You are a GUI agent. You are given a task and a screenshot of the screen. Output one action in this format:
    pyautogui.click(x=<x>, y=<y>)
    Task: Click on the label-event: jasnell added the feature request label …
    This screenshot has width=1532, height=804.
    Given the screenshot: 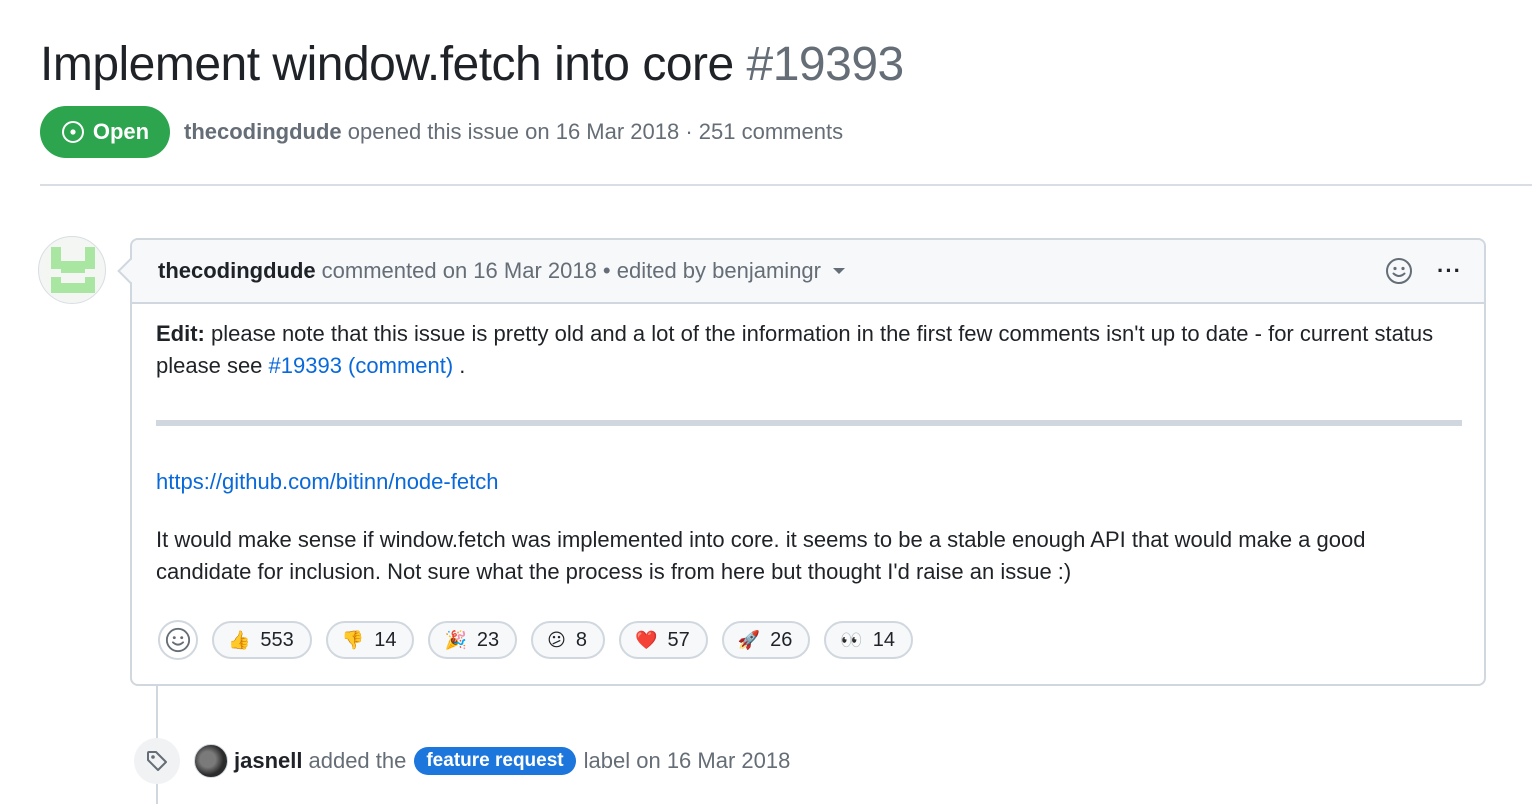 What is the action you would take?
    pyautogui.click(x=462, y=761)
    